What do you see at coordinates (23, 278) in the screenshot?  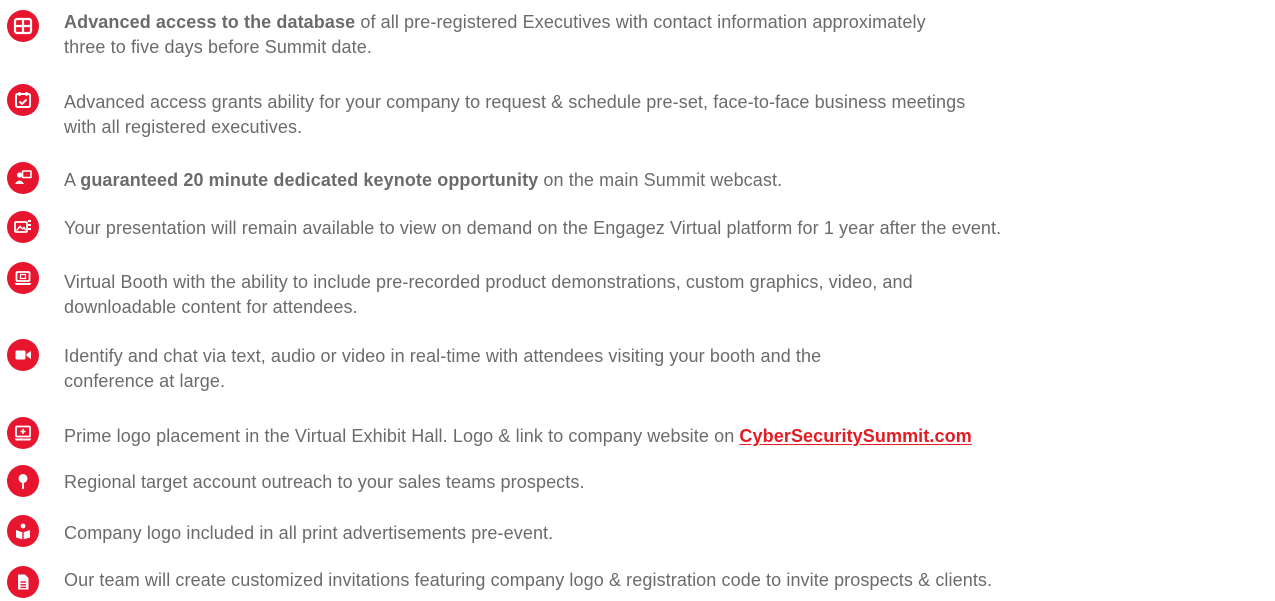 I see `laptop-play-icon` at bounding box center [23, 278].